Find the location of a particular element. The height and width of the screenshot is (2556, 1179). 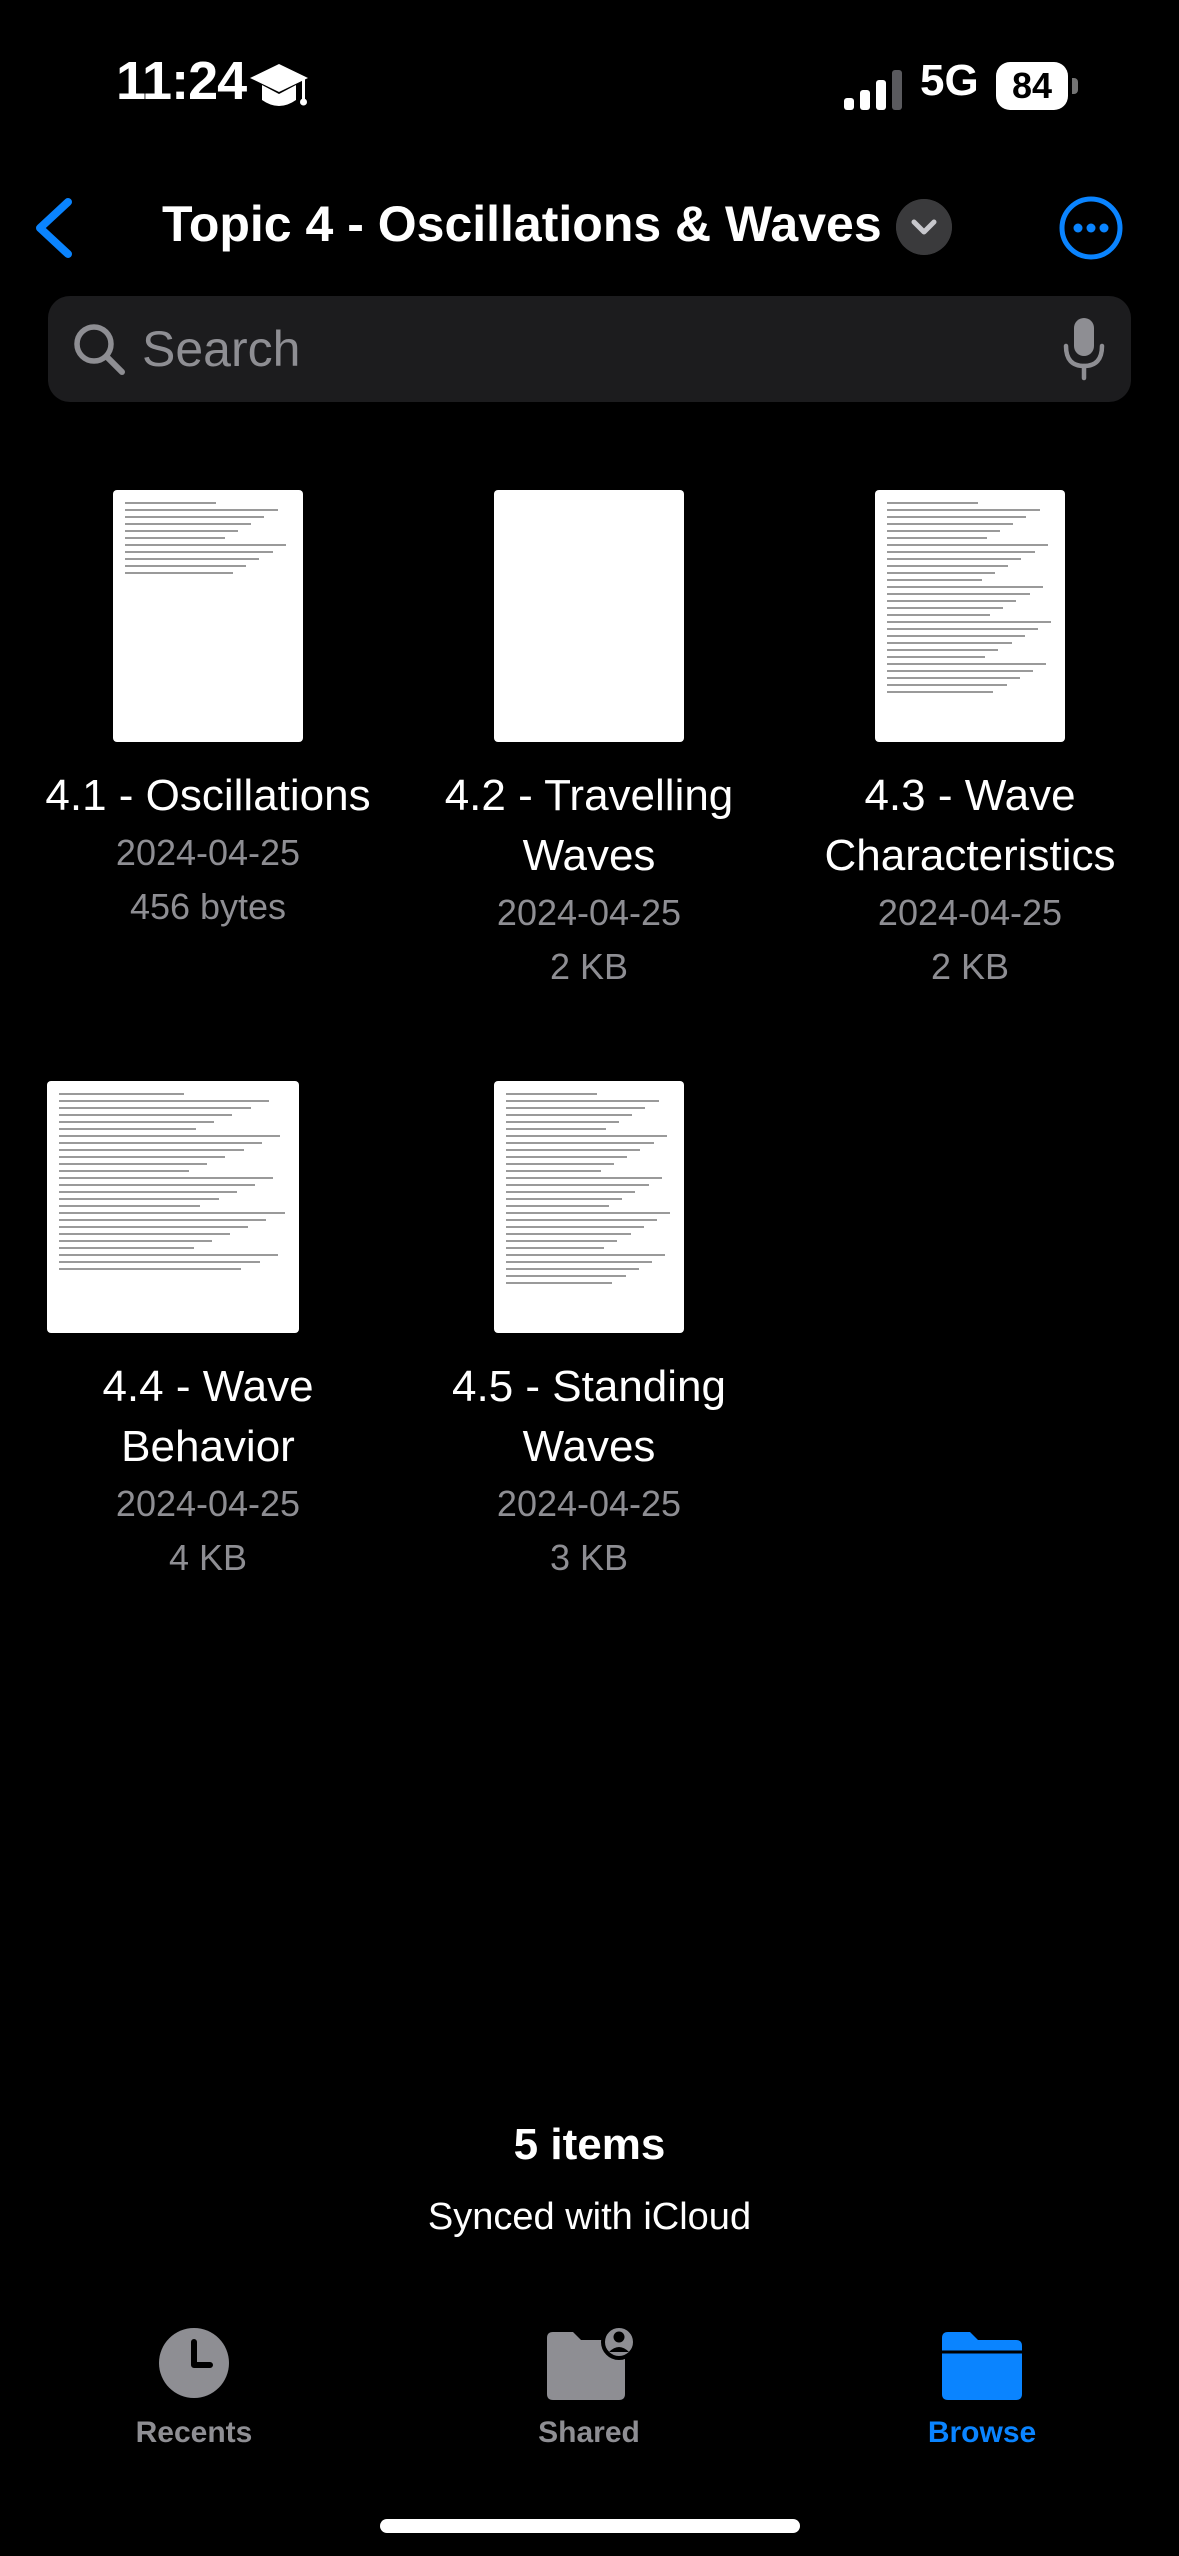

network-type: 5G is located at coordinates (949, 80).